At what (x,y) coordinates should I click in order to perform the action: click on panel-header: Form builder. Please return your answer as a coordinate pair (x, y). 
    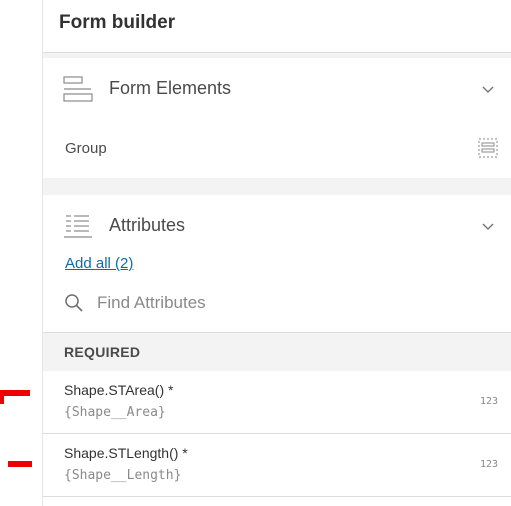
    Looking at the image, I should click on (277, 26).